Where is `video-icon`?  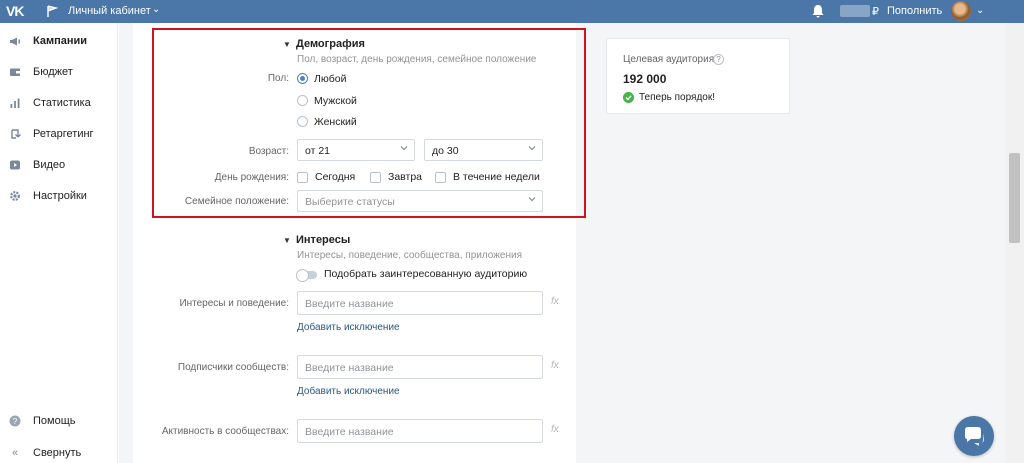 video-icon is located at coordinates (15, 165).